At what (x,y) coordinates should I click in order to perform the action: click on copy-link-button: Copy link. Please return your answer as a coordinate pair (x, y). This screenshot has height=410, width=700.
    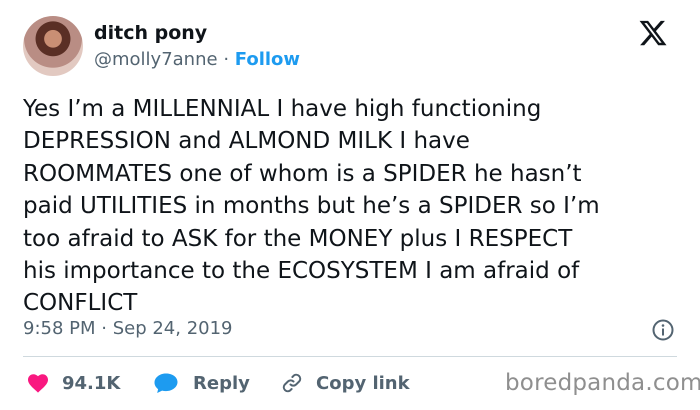
    Looking at the image, I should click on (345, 383).